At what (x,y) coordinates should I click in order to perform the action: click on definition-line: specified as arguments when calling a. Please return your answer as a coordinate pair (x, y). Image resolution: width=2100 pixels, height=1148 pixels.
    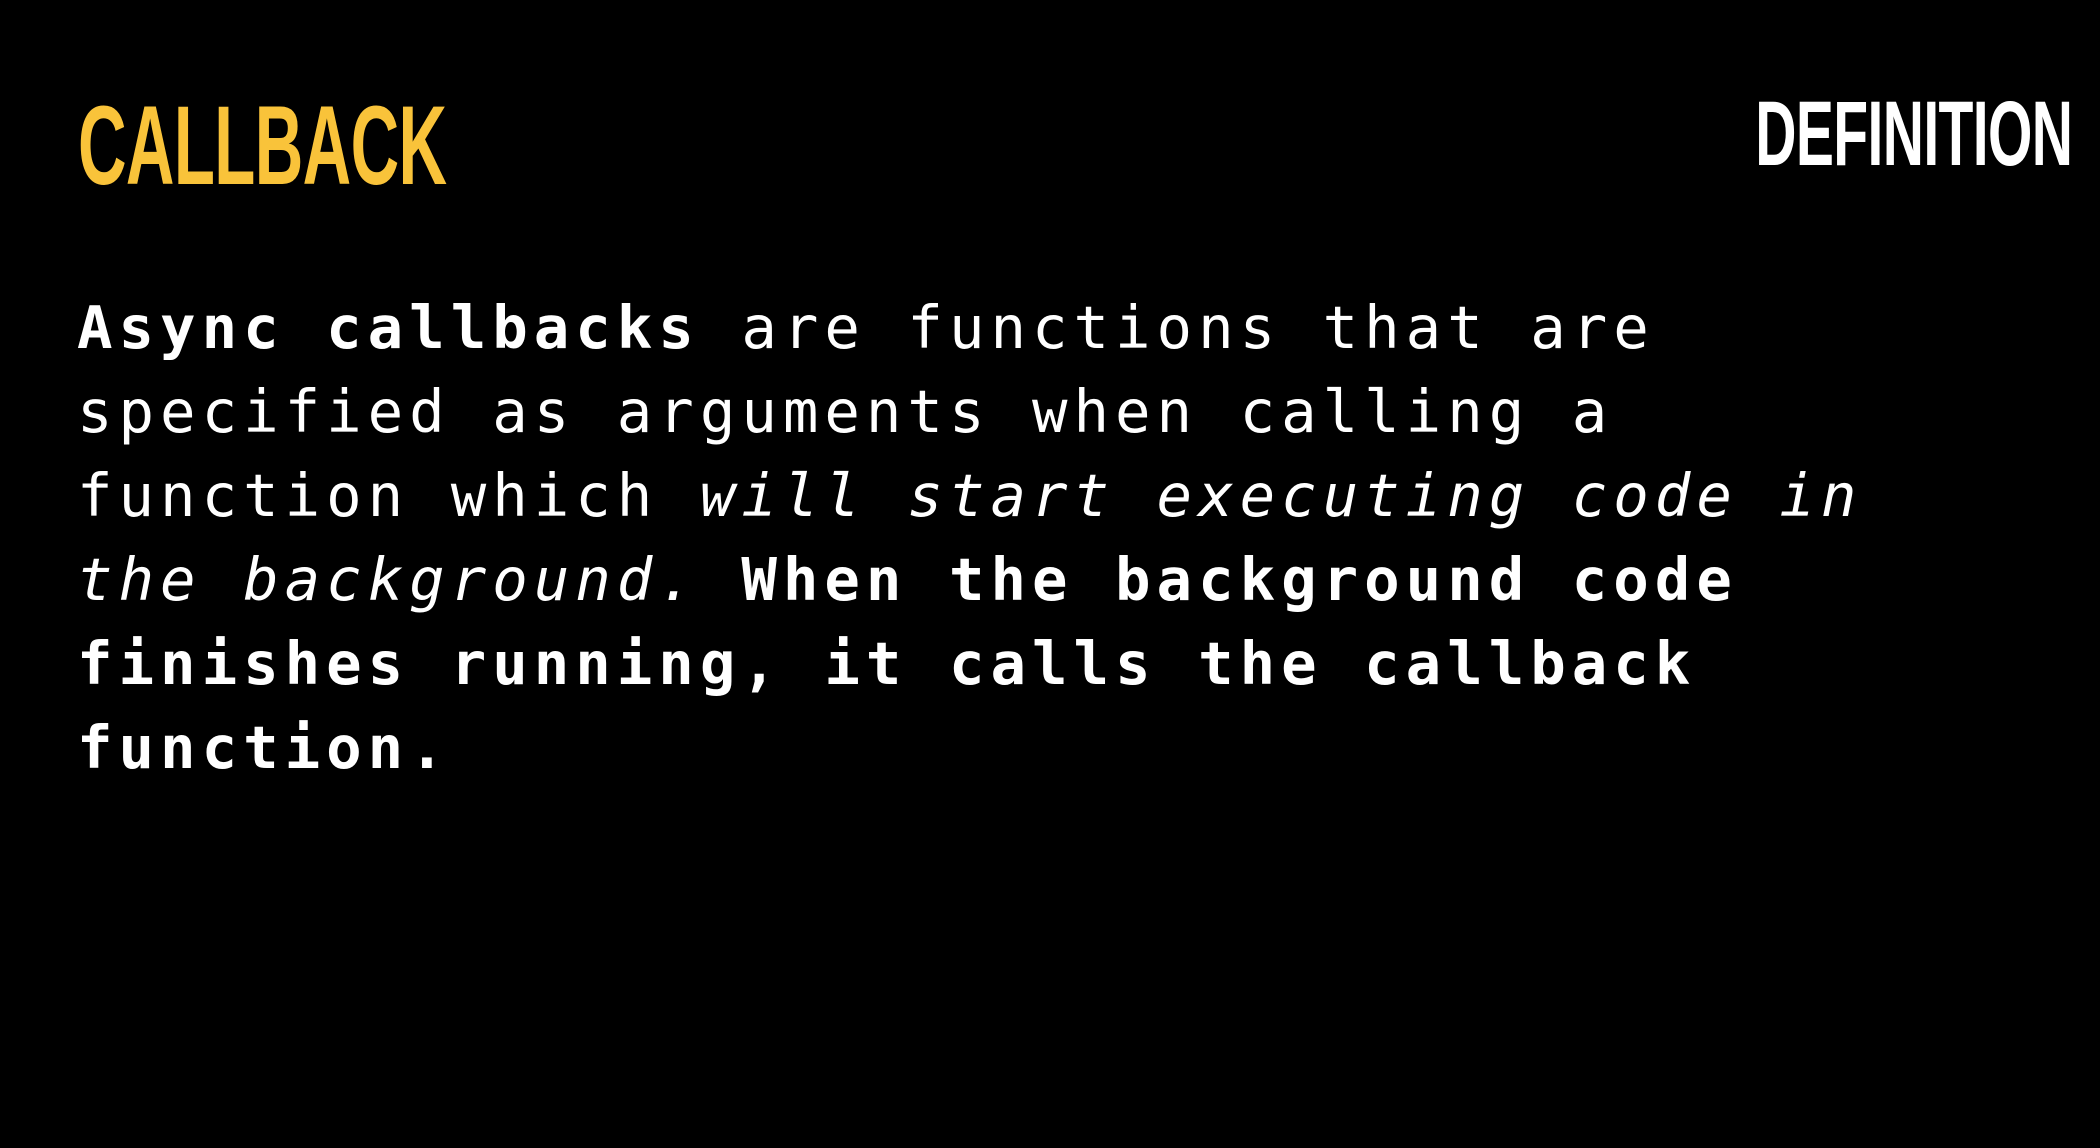
    Looking at the image, I should click on (1057, 412).